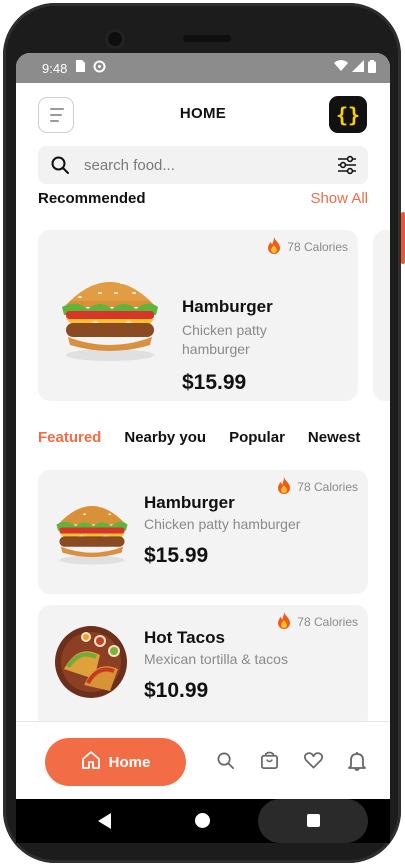 The width and height of the screenshot is (405, 866). I want to click on sim-icon, so click(80, 68).